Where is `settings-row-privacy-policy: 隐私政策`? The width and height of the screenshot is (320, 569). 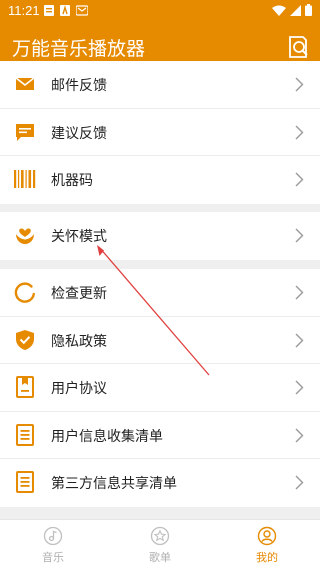 settings-row-privacy-policy: 隐私政策 is located at coordinates (160, 340).